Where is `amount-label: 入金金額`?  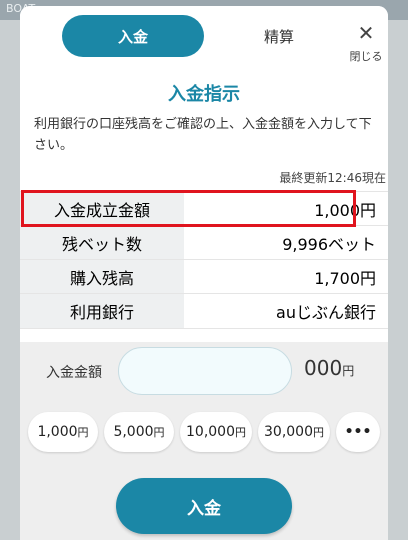
amount-label: 入金金額 is located at coordinates (74, 373).